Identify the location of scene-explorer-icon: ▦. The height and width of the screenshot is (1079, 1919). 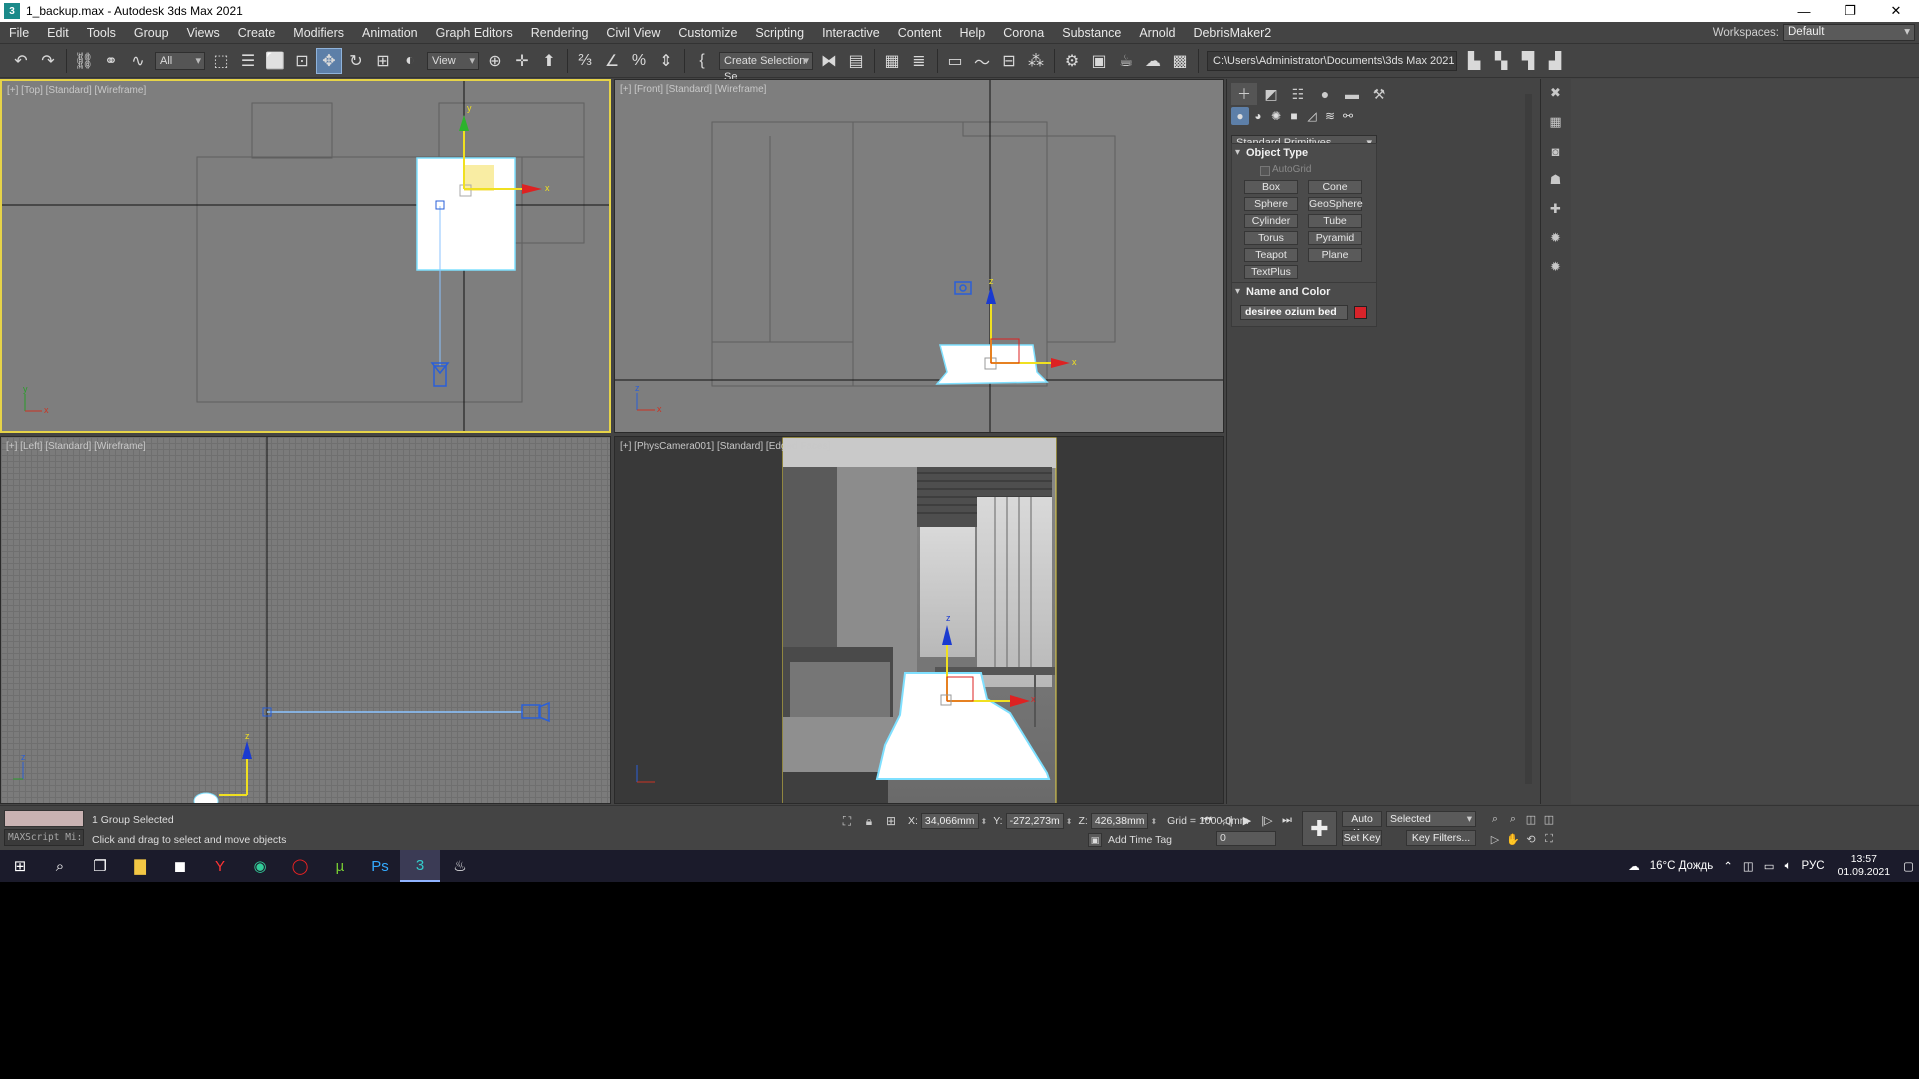
(892, 61).